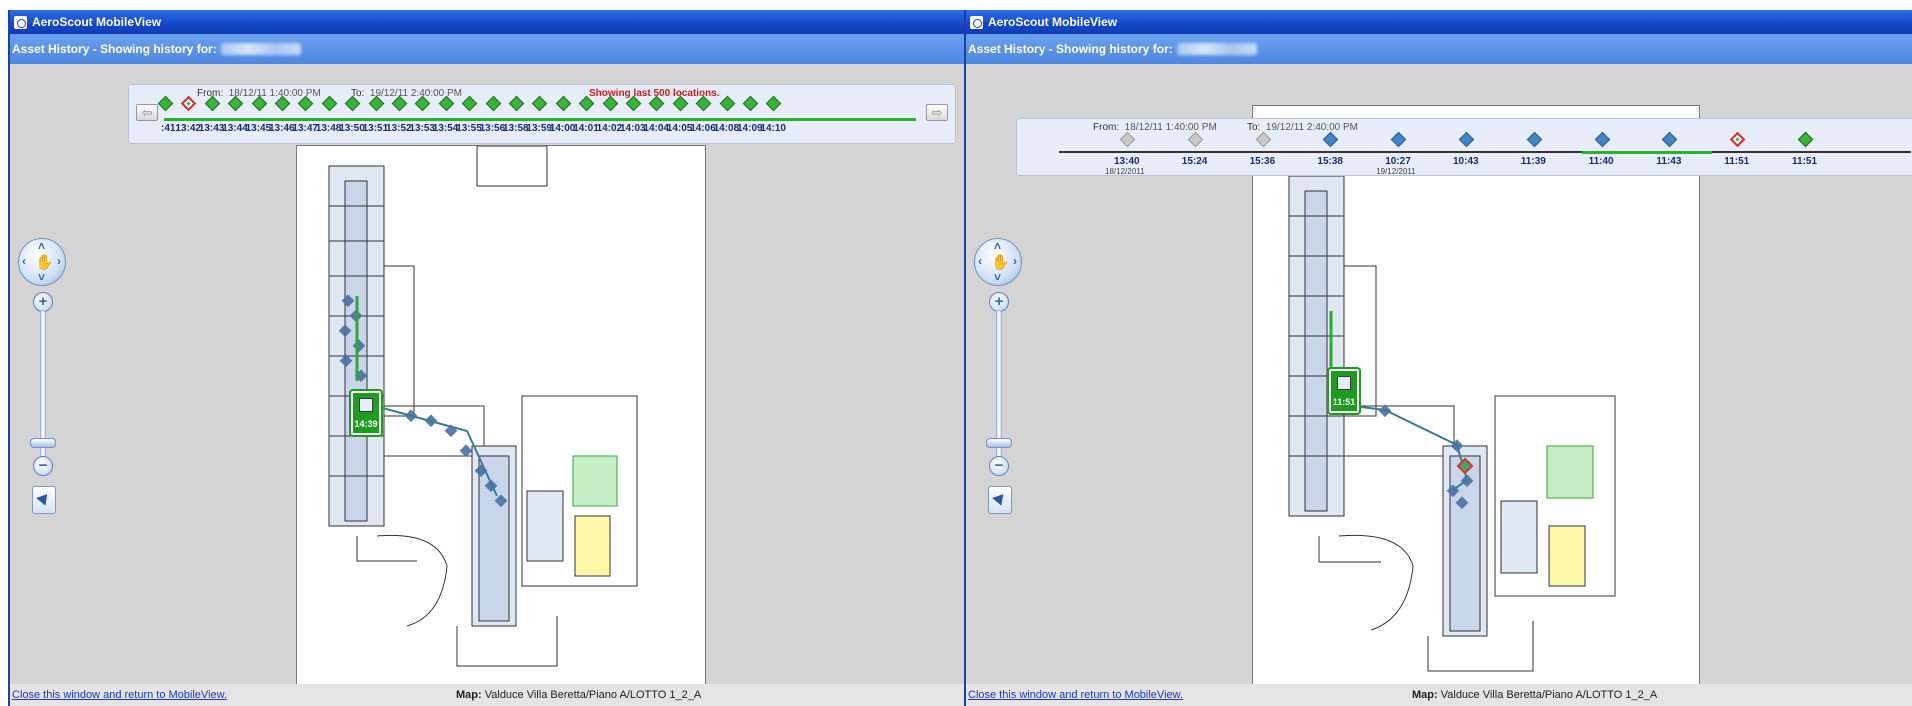 Image resolution: width=1912 pixels, height=706 pixels. What do you see at coordinates (1485, 152) in the screenshot?
I see `timeline-axis` at bounding box center [1485, 152].